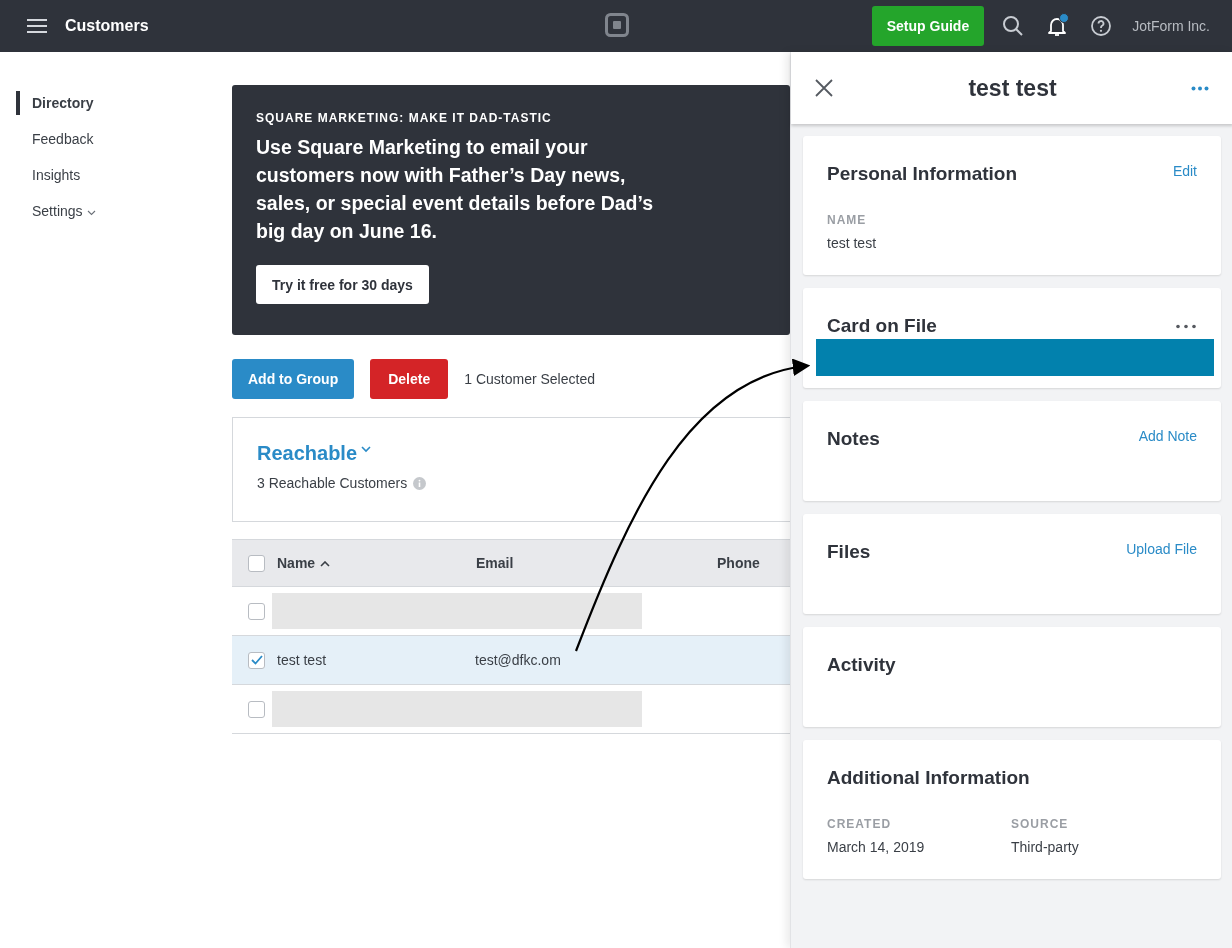  I want to click on delete-button: Delete, so click(409, 379).